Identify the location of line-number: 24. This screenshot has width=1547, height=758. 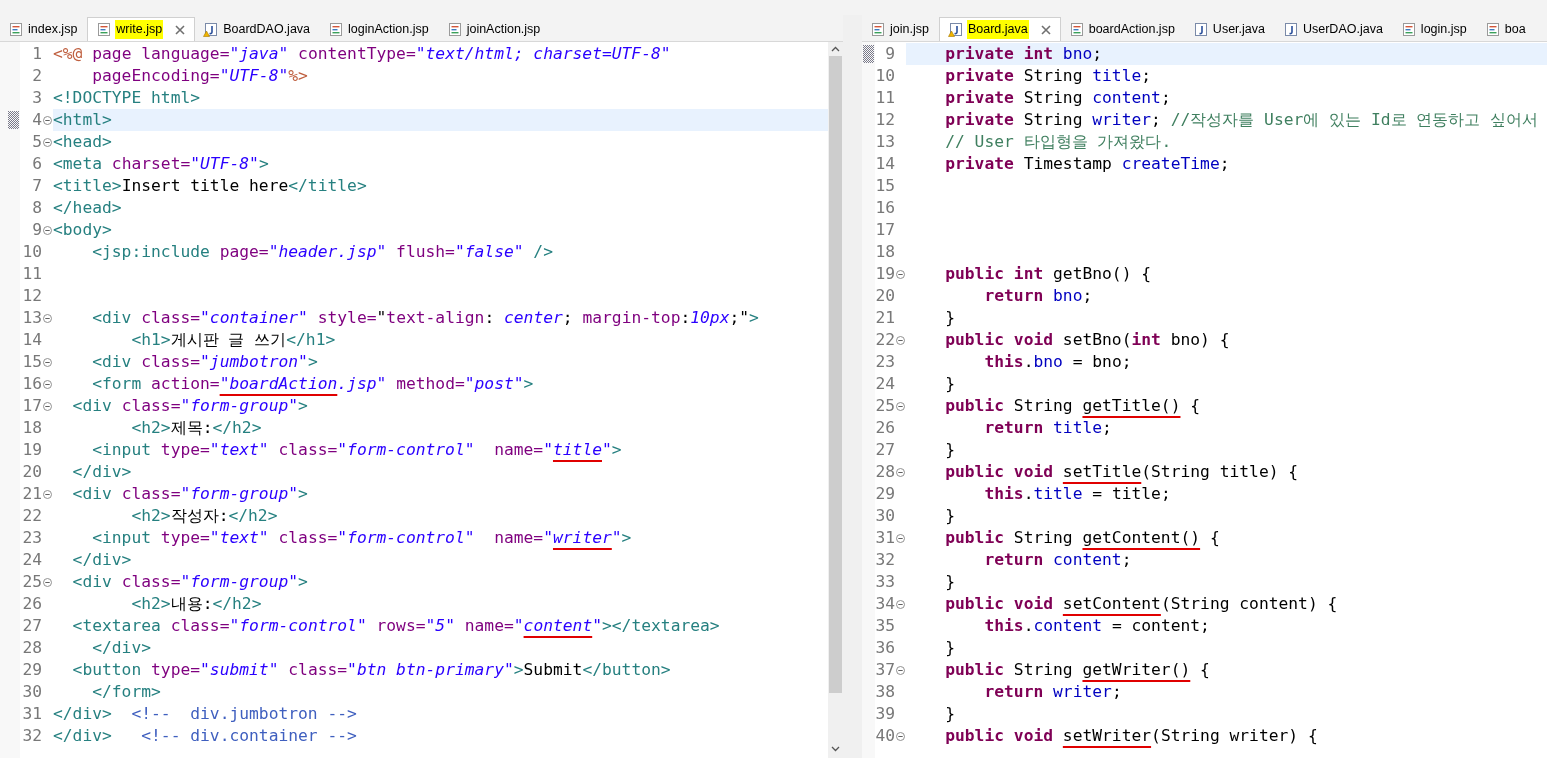
(885, 384).